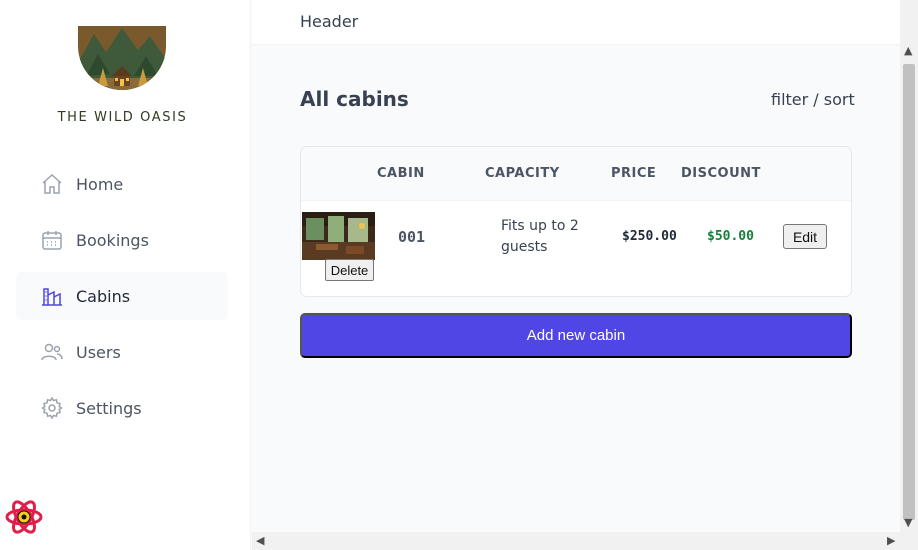 Image resolution: width=918 pixels, height=550 pixels. Describe the element at coordinates (338, 236) in the screenshot. I see `cabin-image` at that location.